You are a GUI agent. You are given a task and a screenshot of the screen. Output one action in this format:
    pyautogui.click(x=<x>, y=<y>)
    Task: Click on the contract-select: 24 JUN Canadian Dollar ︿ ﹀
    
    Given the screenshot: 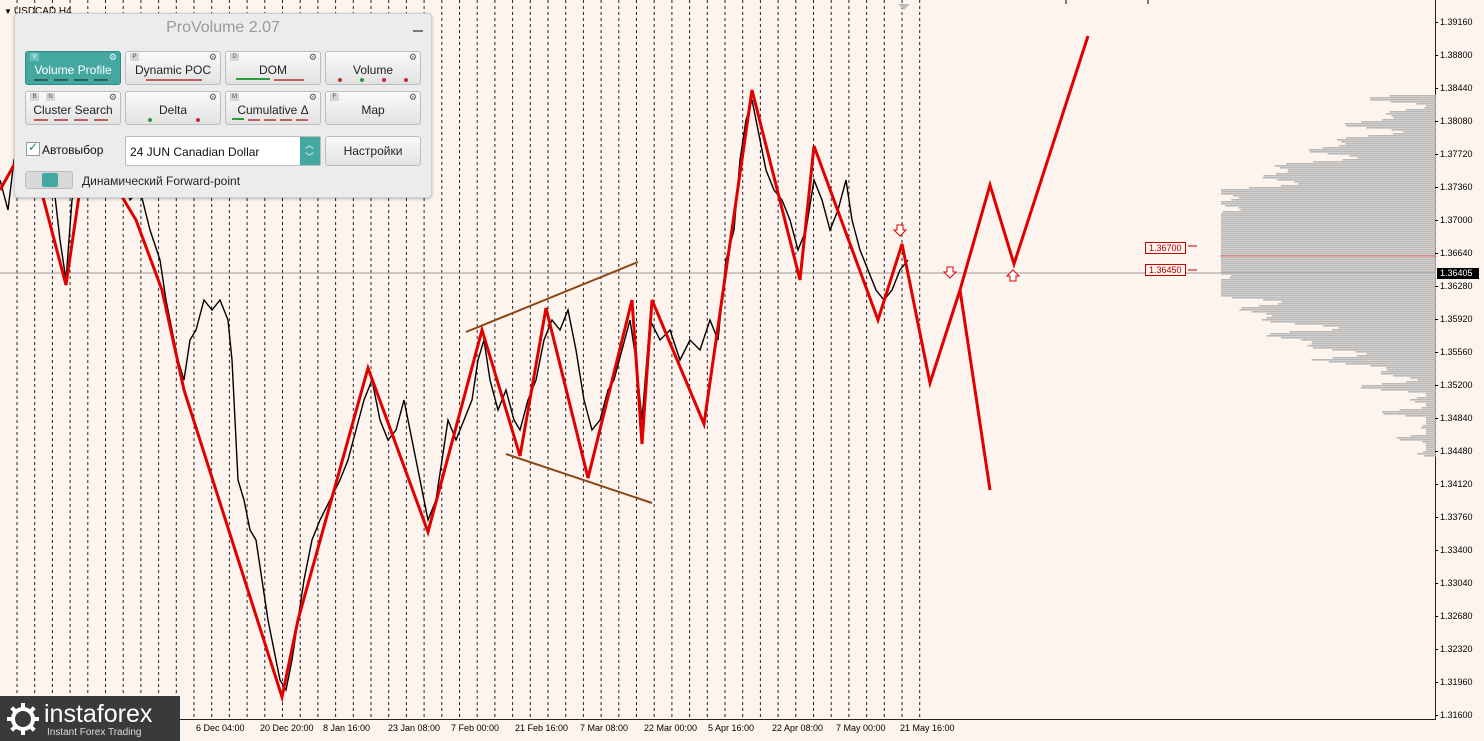 What is the action you would take?
    pyautogui.click(x=223, y=151)
    